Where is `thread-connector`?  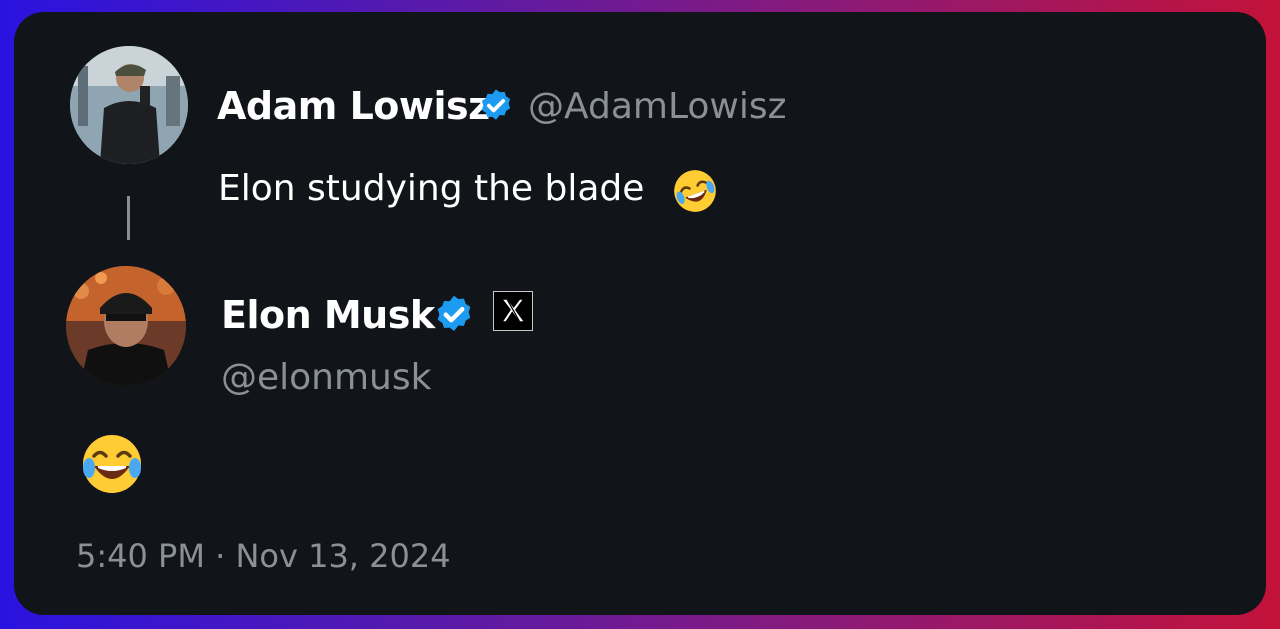 thread-connector is located at coordinates (128, 218).